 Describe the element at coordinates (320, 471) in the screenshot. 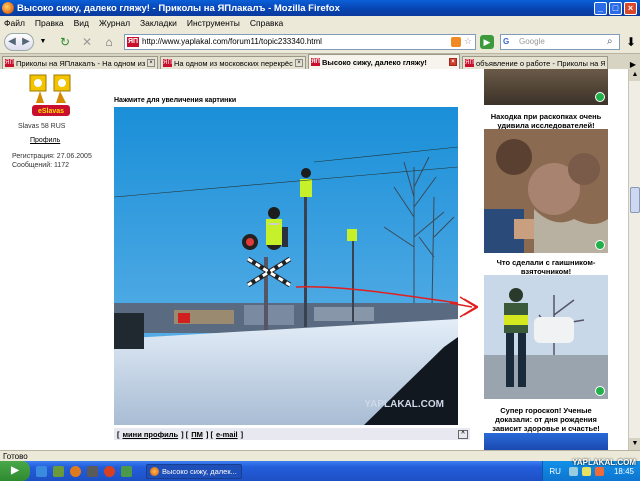

I see `taskbar: ▶ Высоко сижу, далек... RU 18:45` at that location.